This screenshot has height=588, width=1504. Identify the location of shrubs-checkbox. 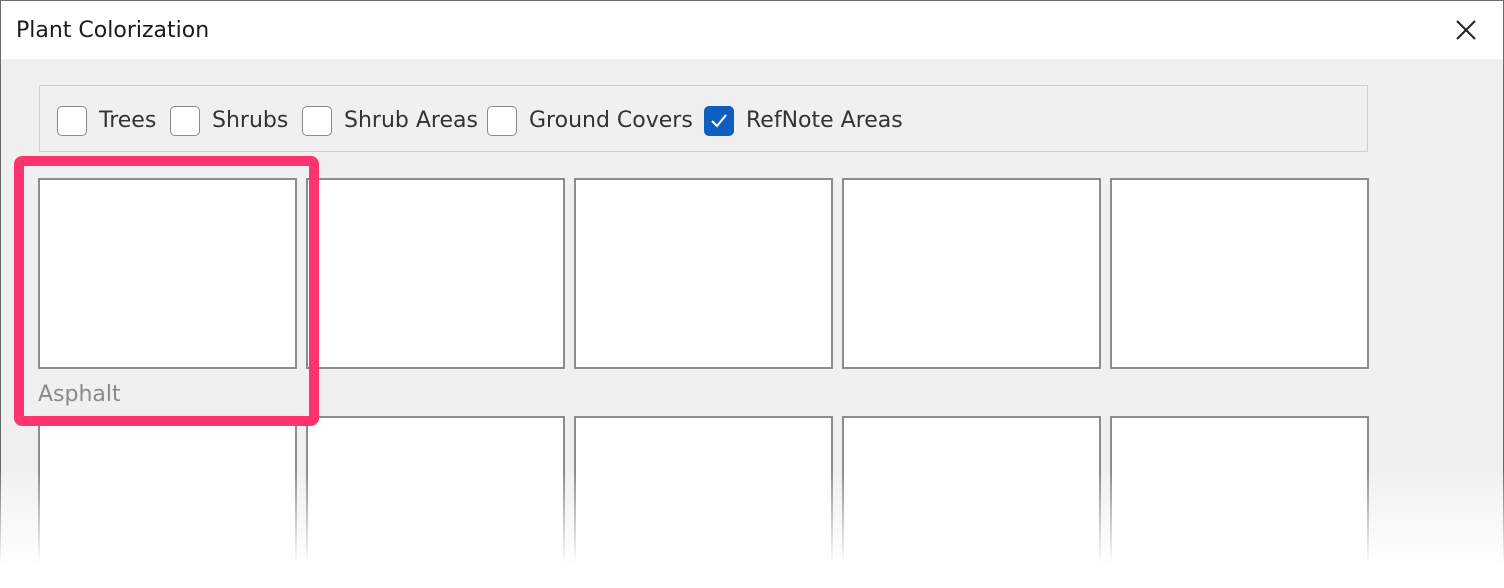
(185, 121).